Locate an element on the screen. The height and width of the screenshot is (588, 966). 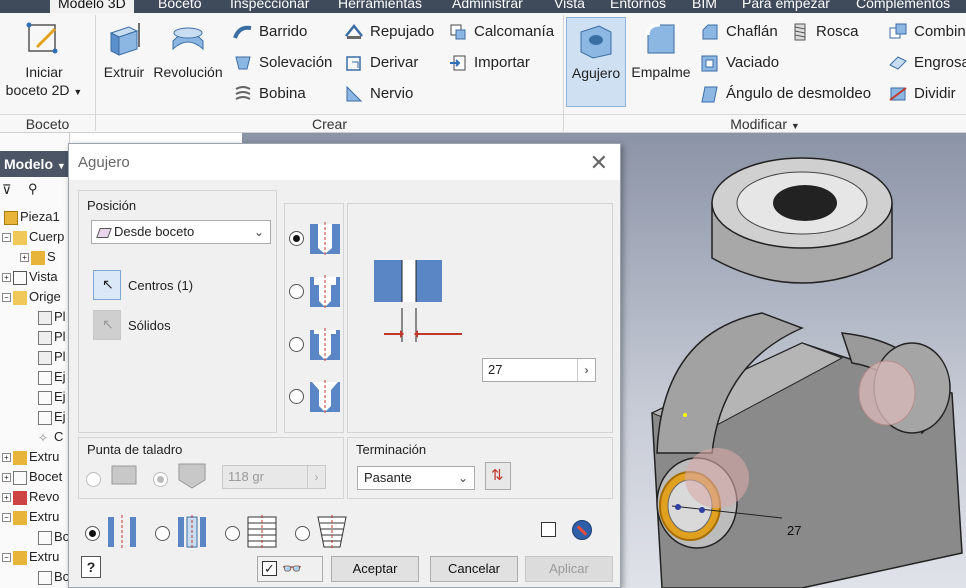
countersink-icon is located at coordinates (325, 397).